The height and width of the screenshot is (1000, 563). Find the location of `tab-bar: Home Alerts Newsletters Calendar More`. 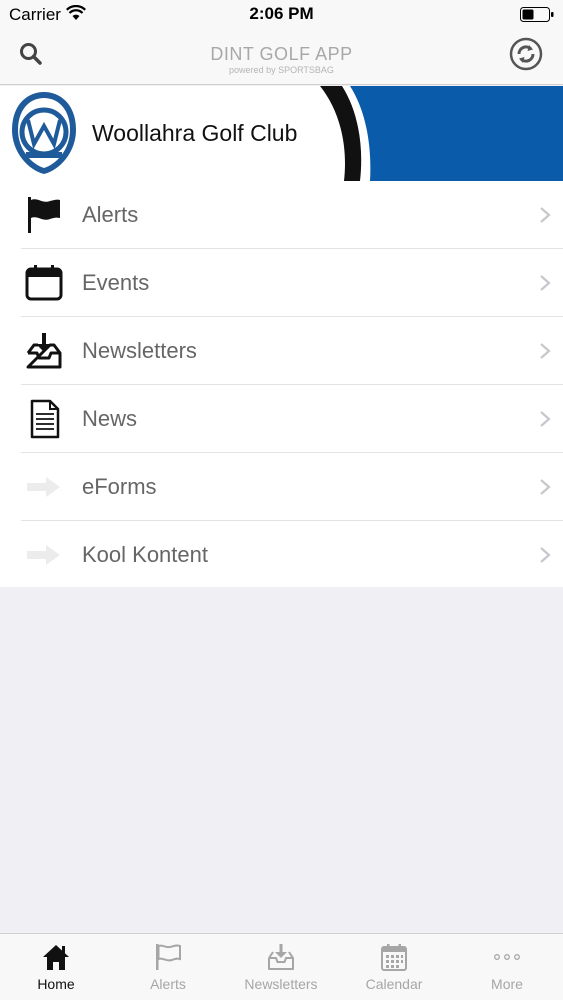

tab-bar: Home Alerts Newsletters Calendar More is located at coordinates (281, 966).